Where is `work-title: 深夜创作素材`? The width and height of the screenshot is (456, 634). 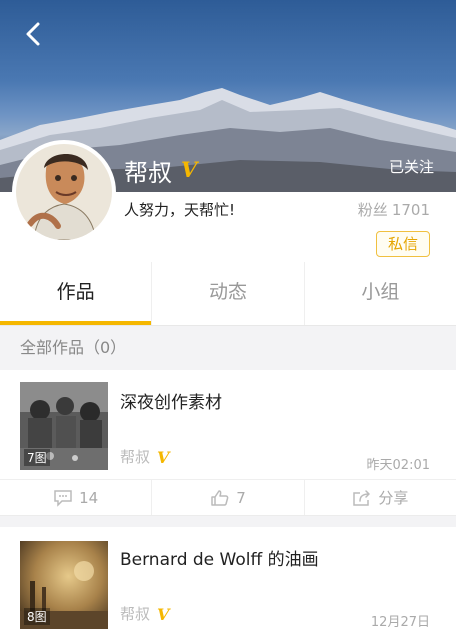 work-title: 深夜创作素材 is located at coordinates (171, 400).